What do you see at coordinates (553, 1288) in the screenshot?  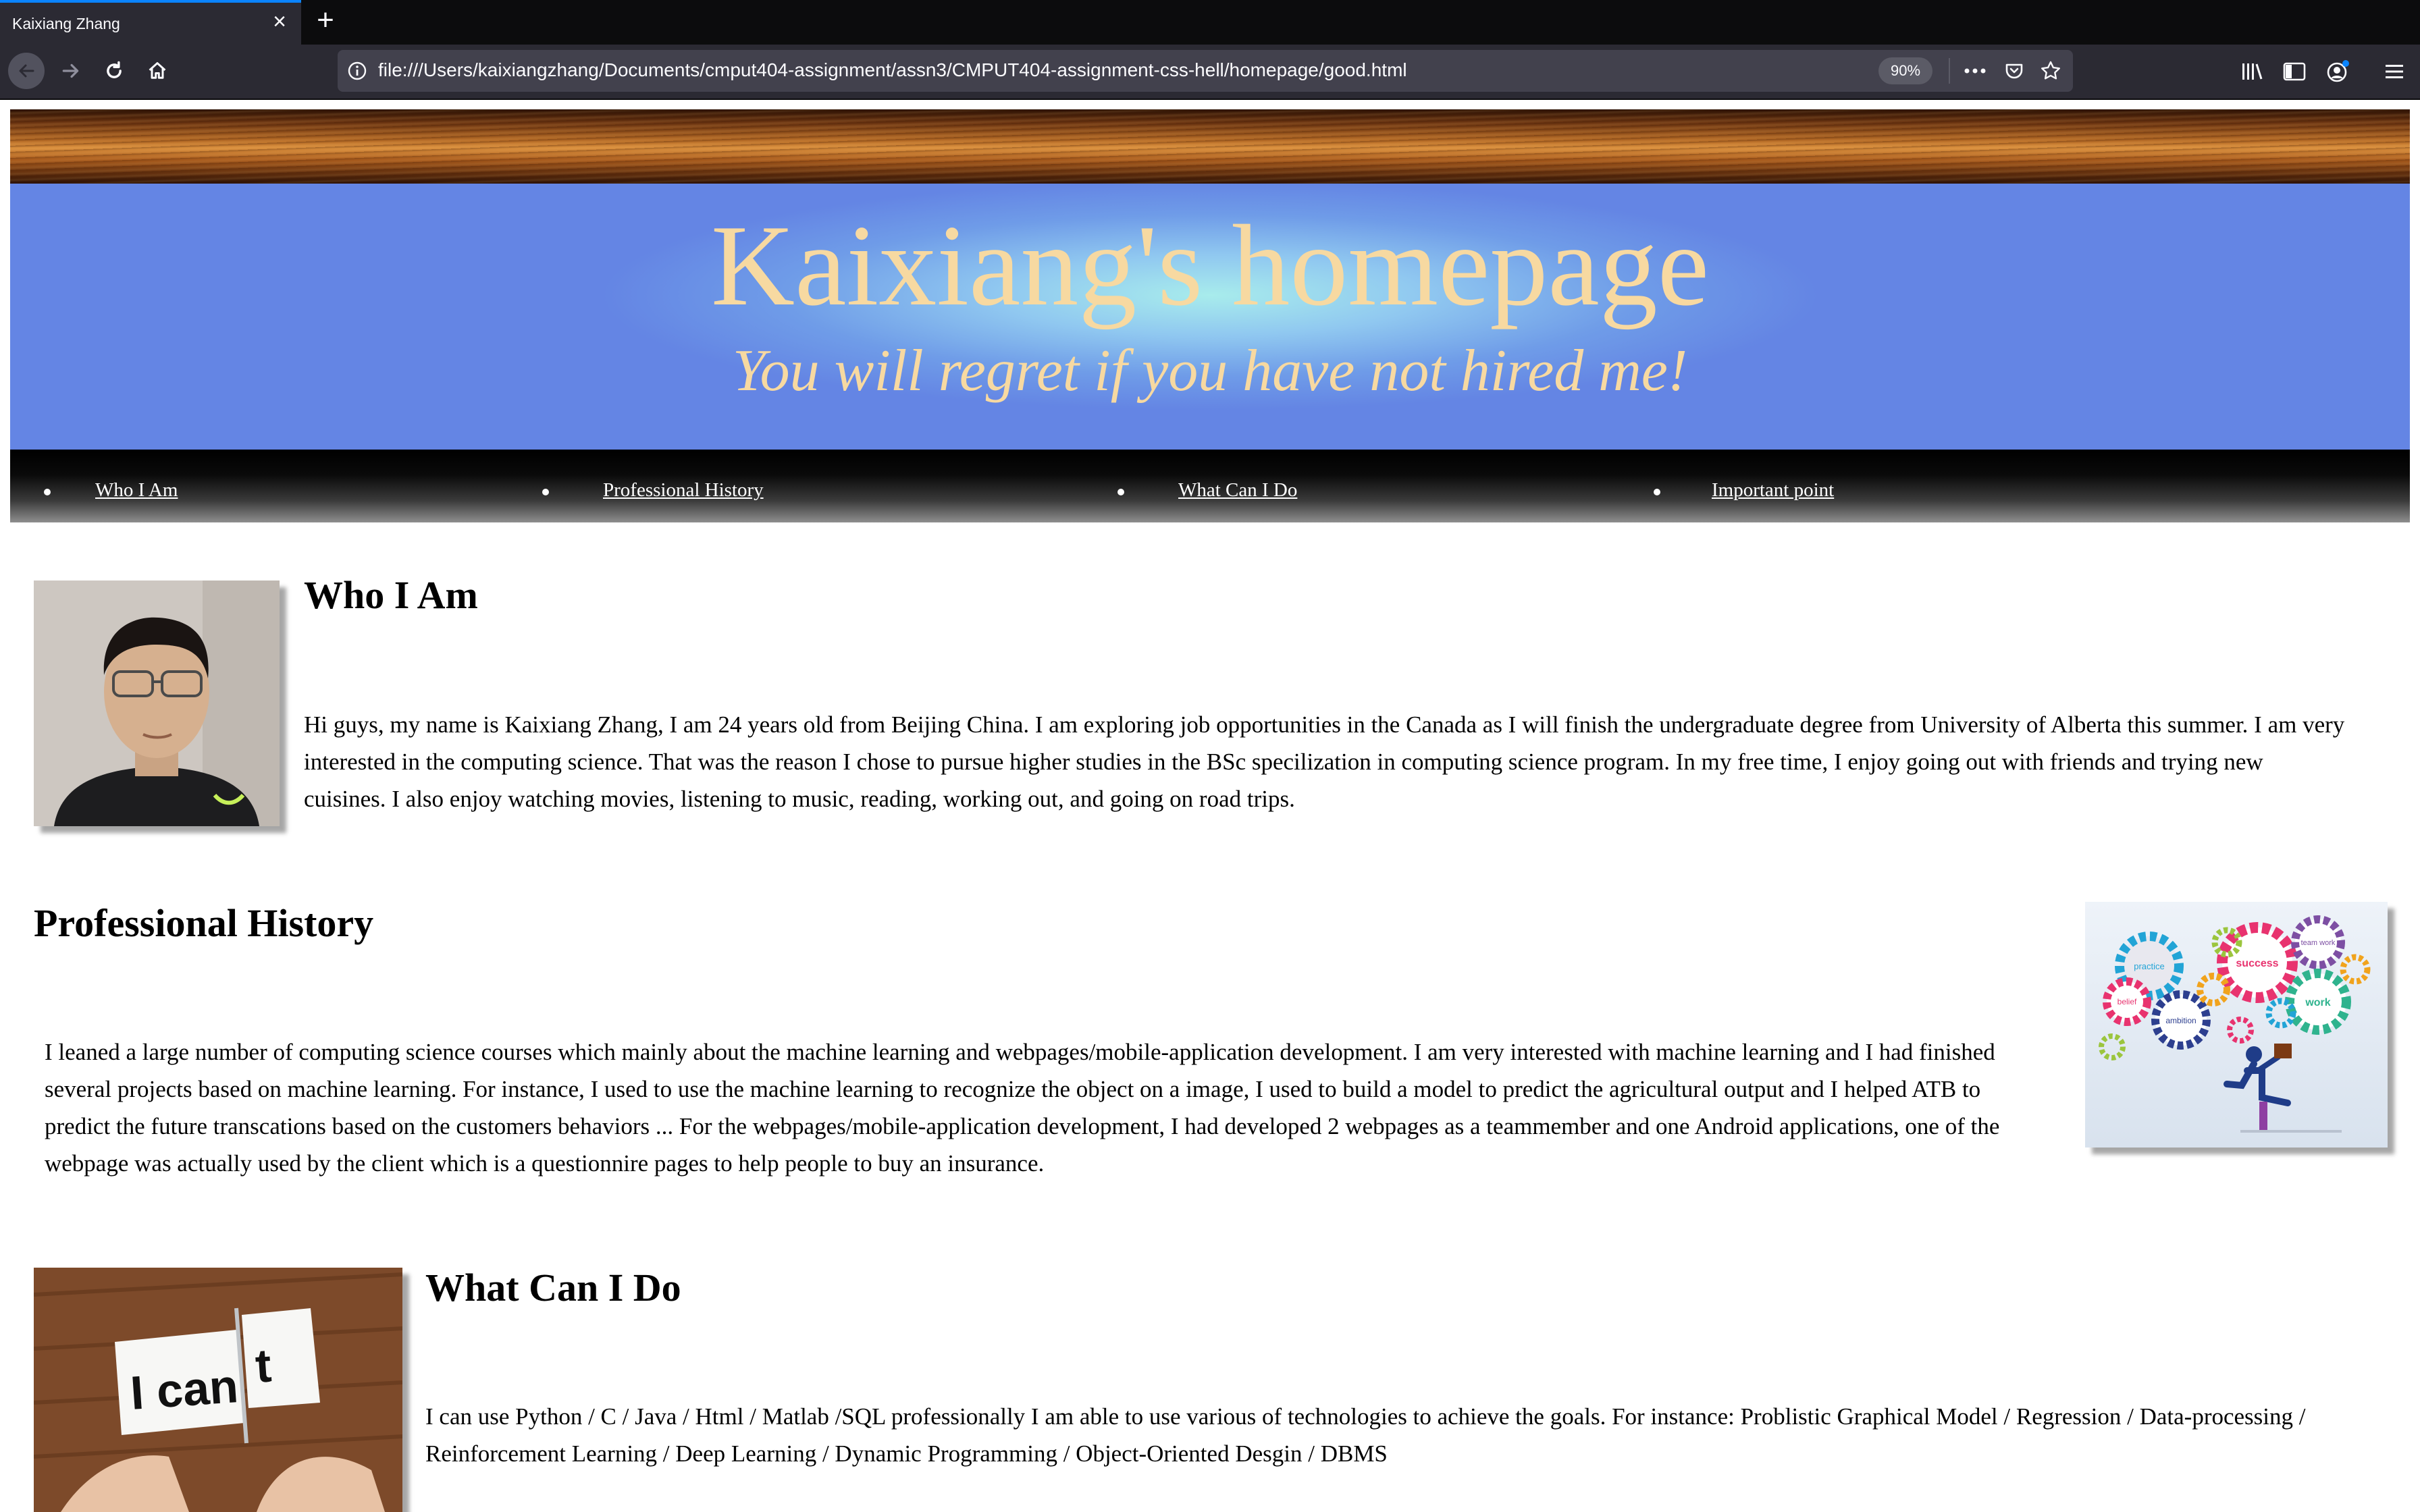 I see `section-heading-what-can-i-do: What Can I Do` at bounding box center [553, 1288].